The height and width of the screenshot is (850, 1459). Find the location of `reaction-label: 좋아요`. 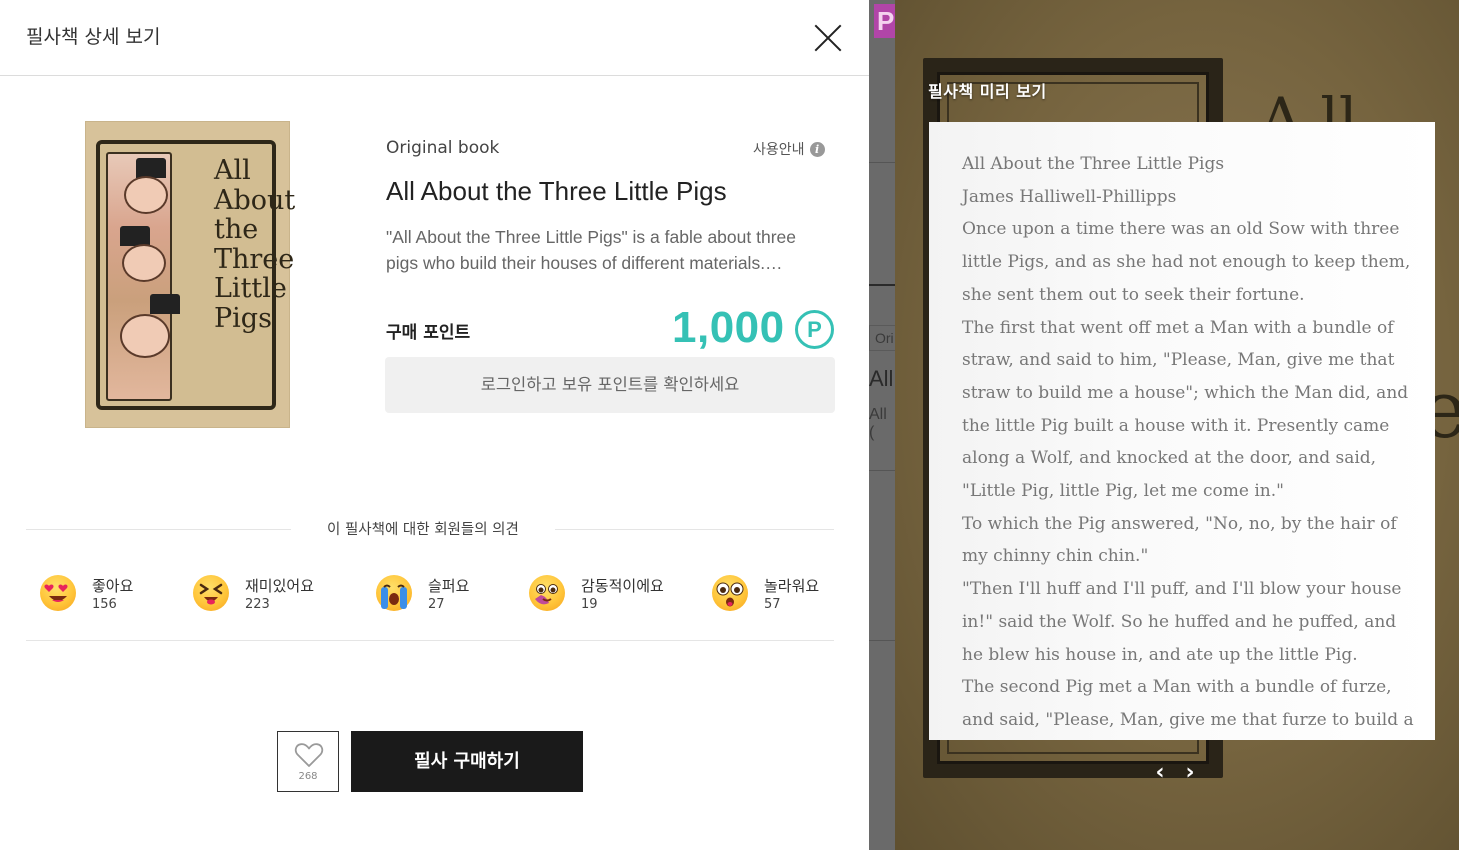

reaction-label: 좋아요 is located at coordinates (113, 586).